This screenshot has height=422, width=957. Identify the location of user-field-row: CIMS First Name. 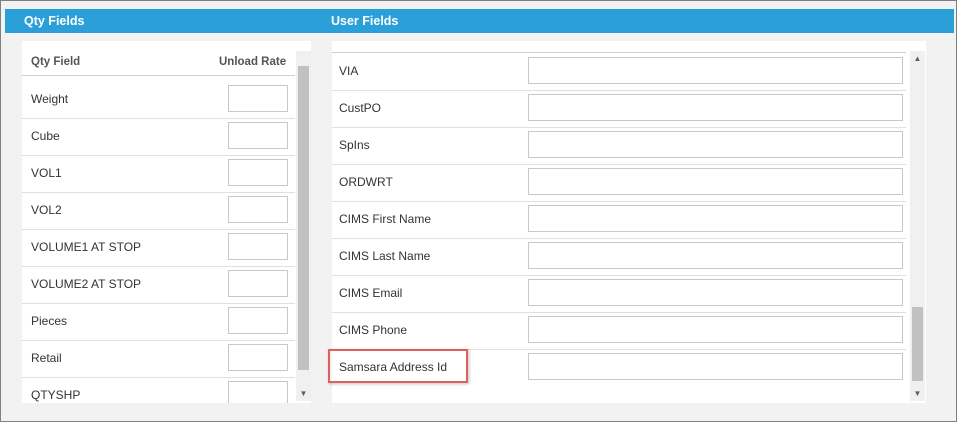
(619, 220).